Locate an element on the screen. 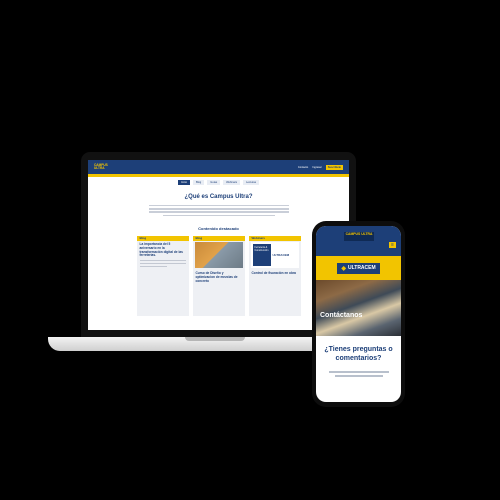 This screenshot has width=500, height=500. main-nav: Inicio Blog Guías Webinars Lecturas is located at coordinates (218, 182).